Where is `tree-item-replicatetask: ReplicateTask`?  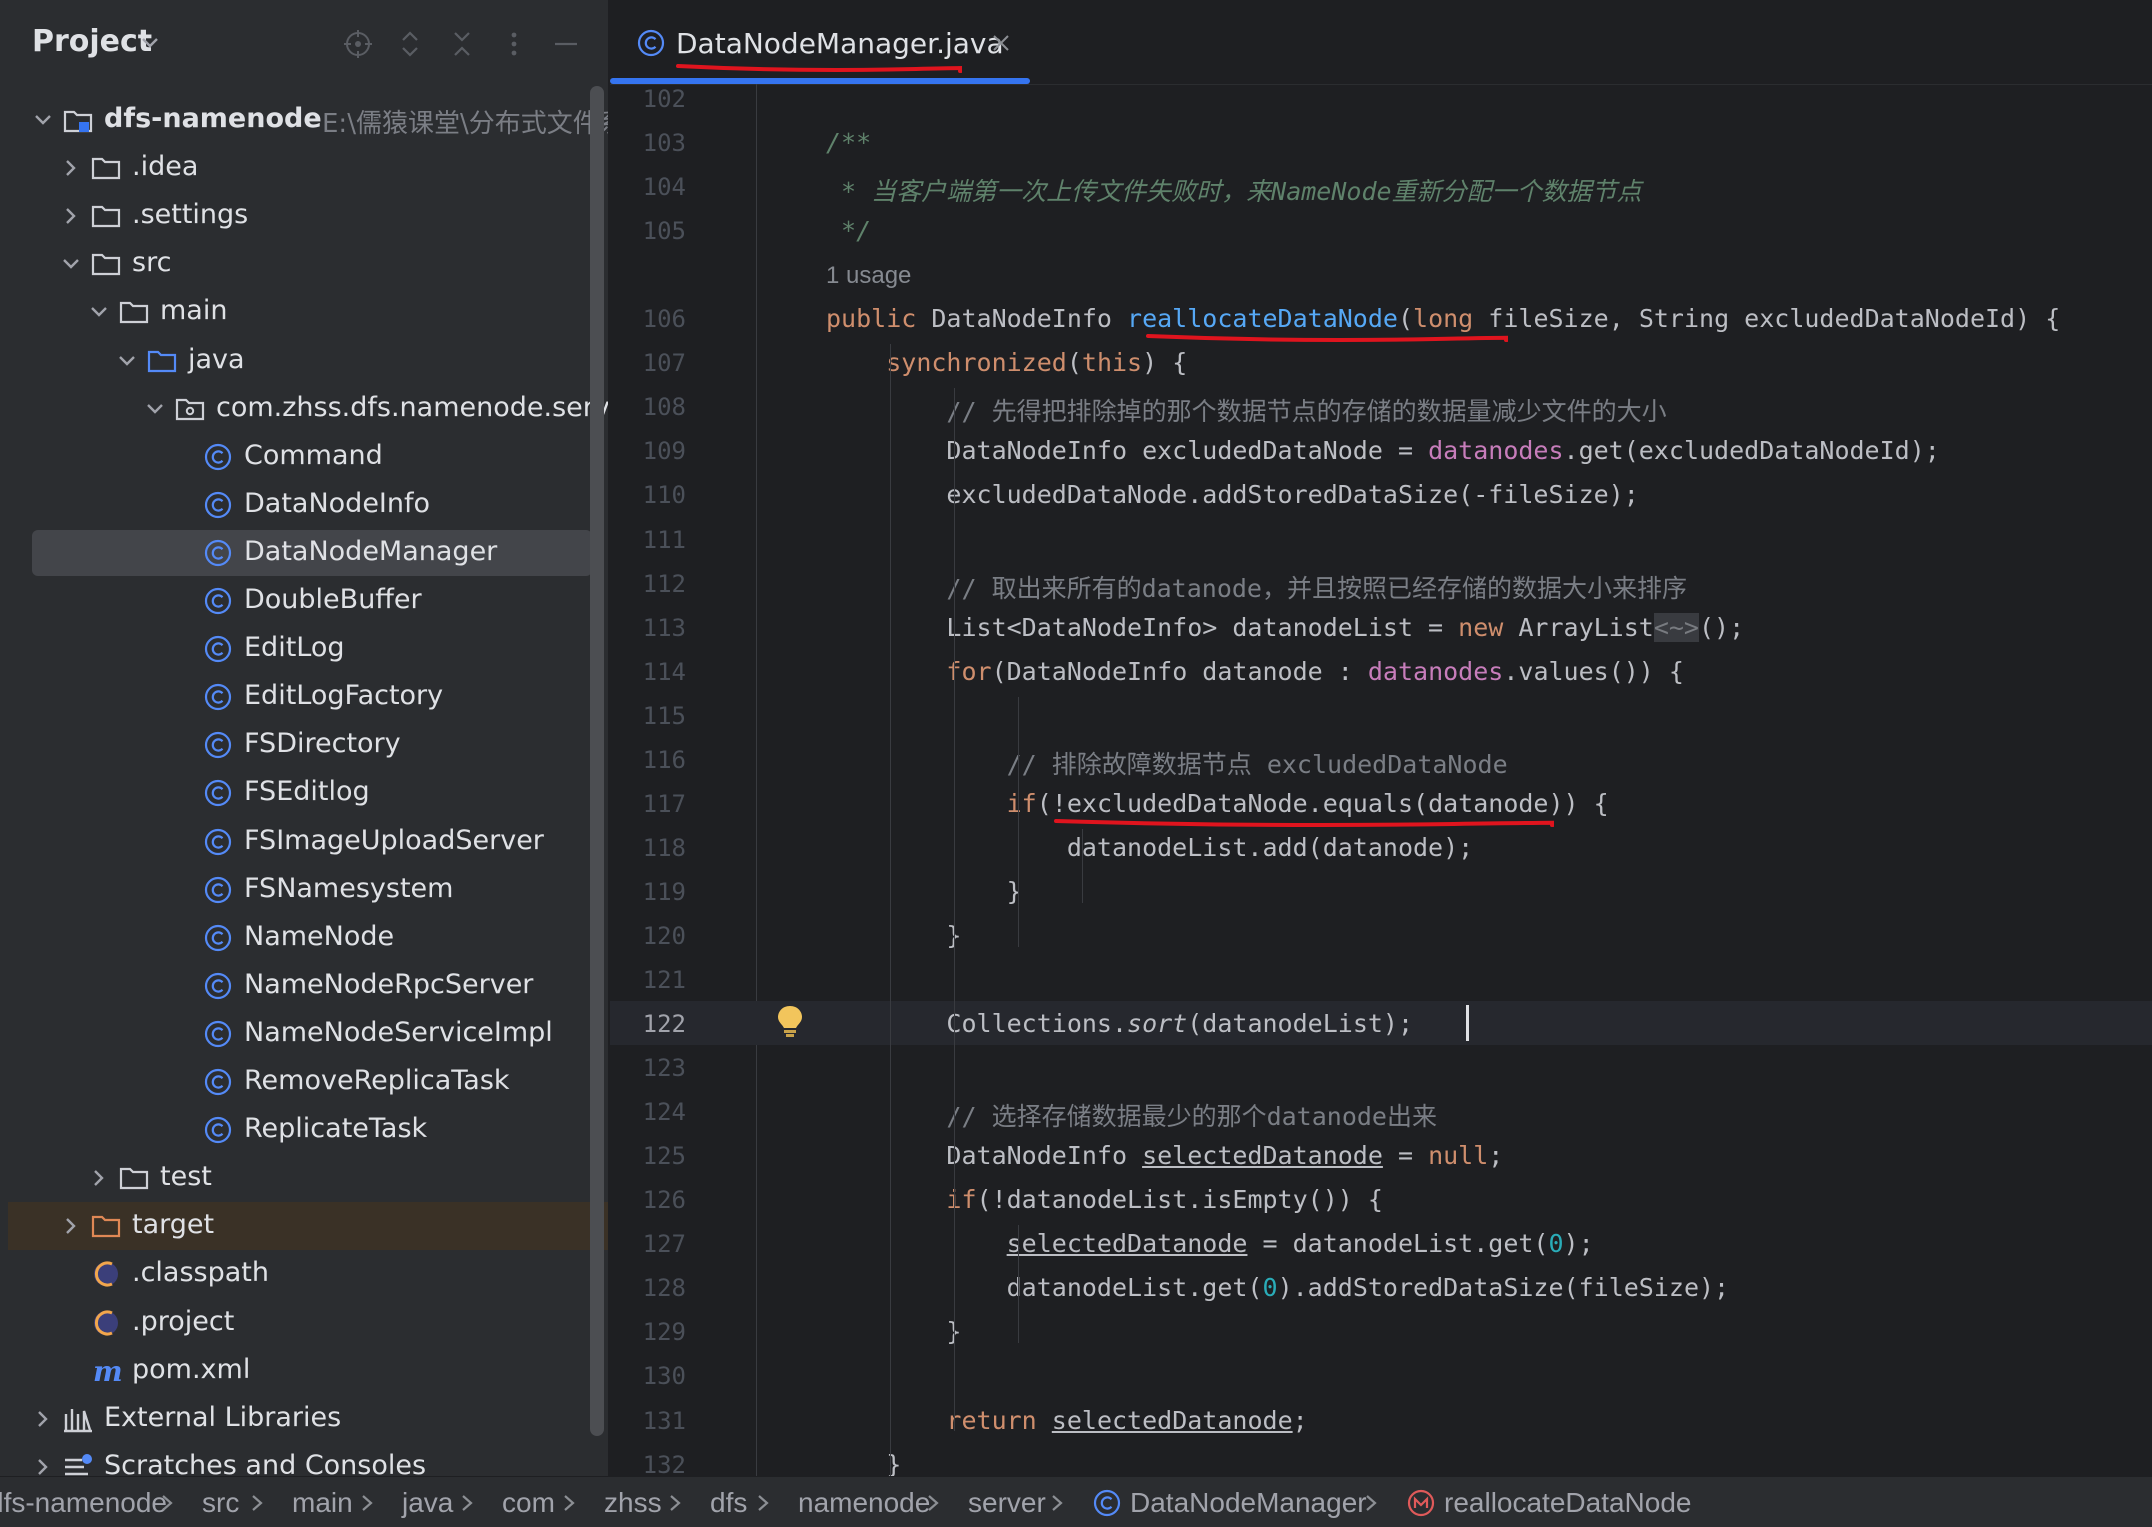 tree-item-replicatetask: ReplicateTask is located at coordinates (308, 1130).